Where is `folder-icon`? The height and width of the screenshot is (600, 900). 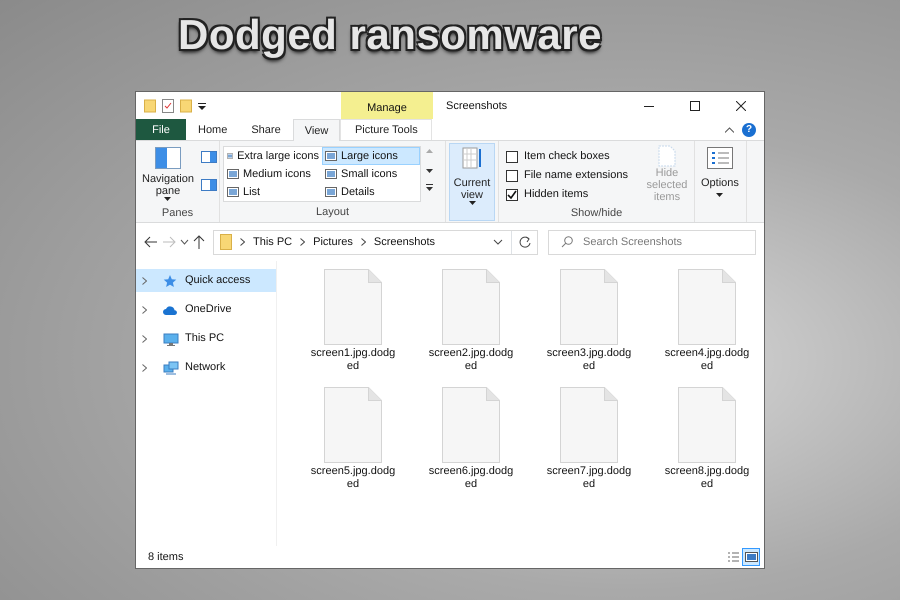
folder-icon is located at coordinates (226, 242).